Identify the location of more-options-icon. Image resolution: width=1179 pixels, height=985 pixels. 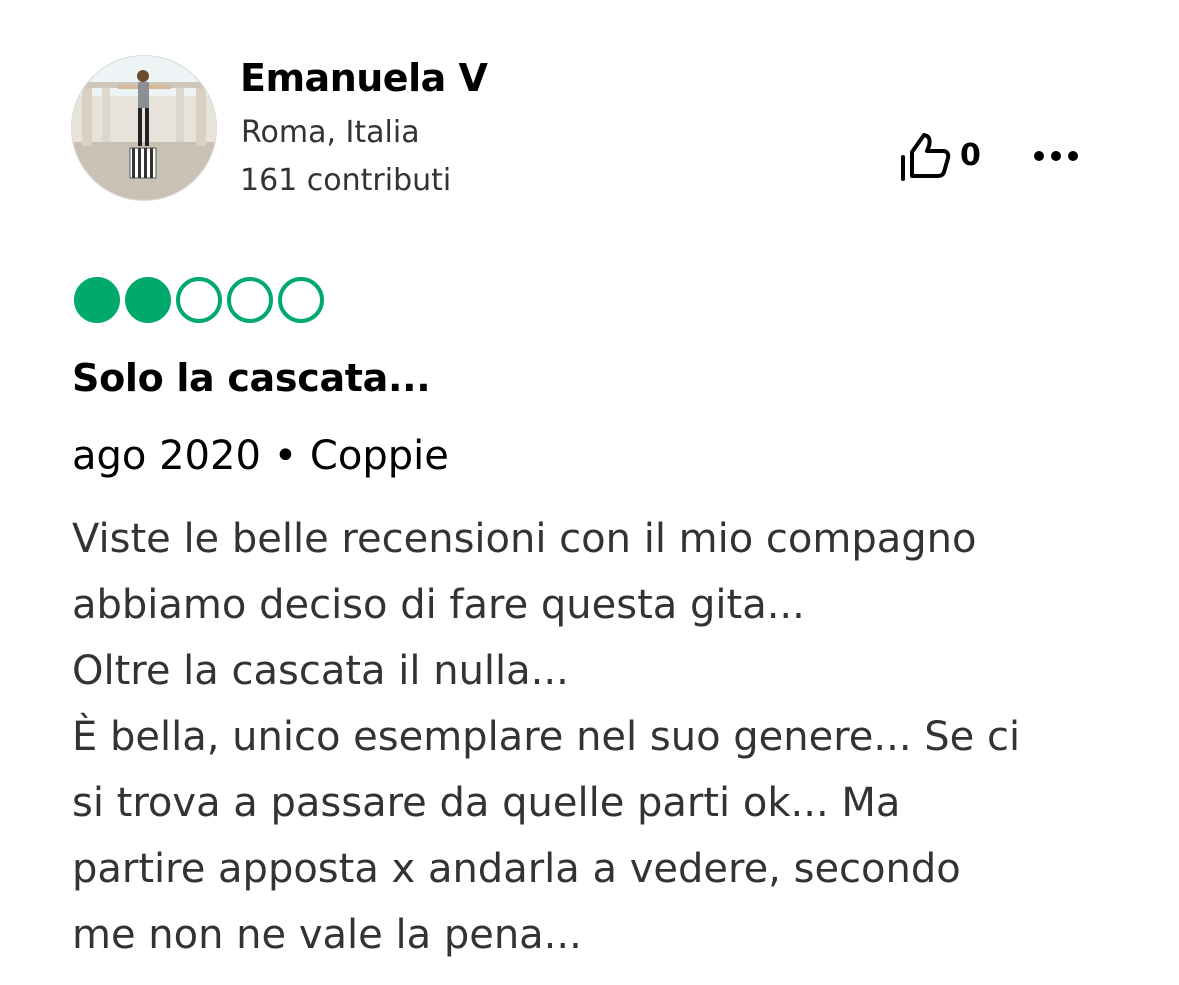
(1056, 156).